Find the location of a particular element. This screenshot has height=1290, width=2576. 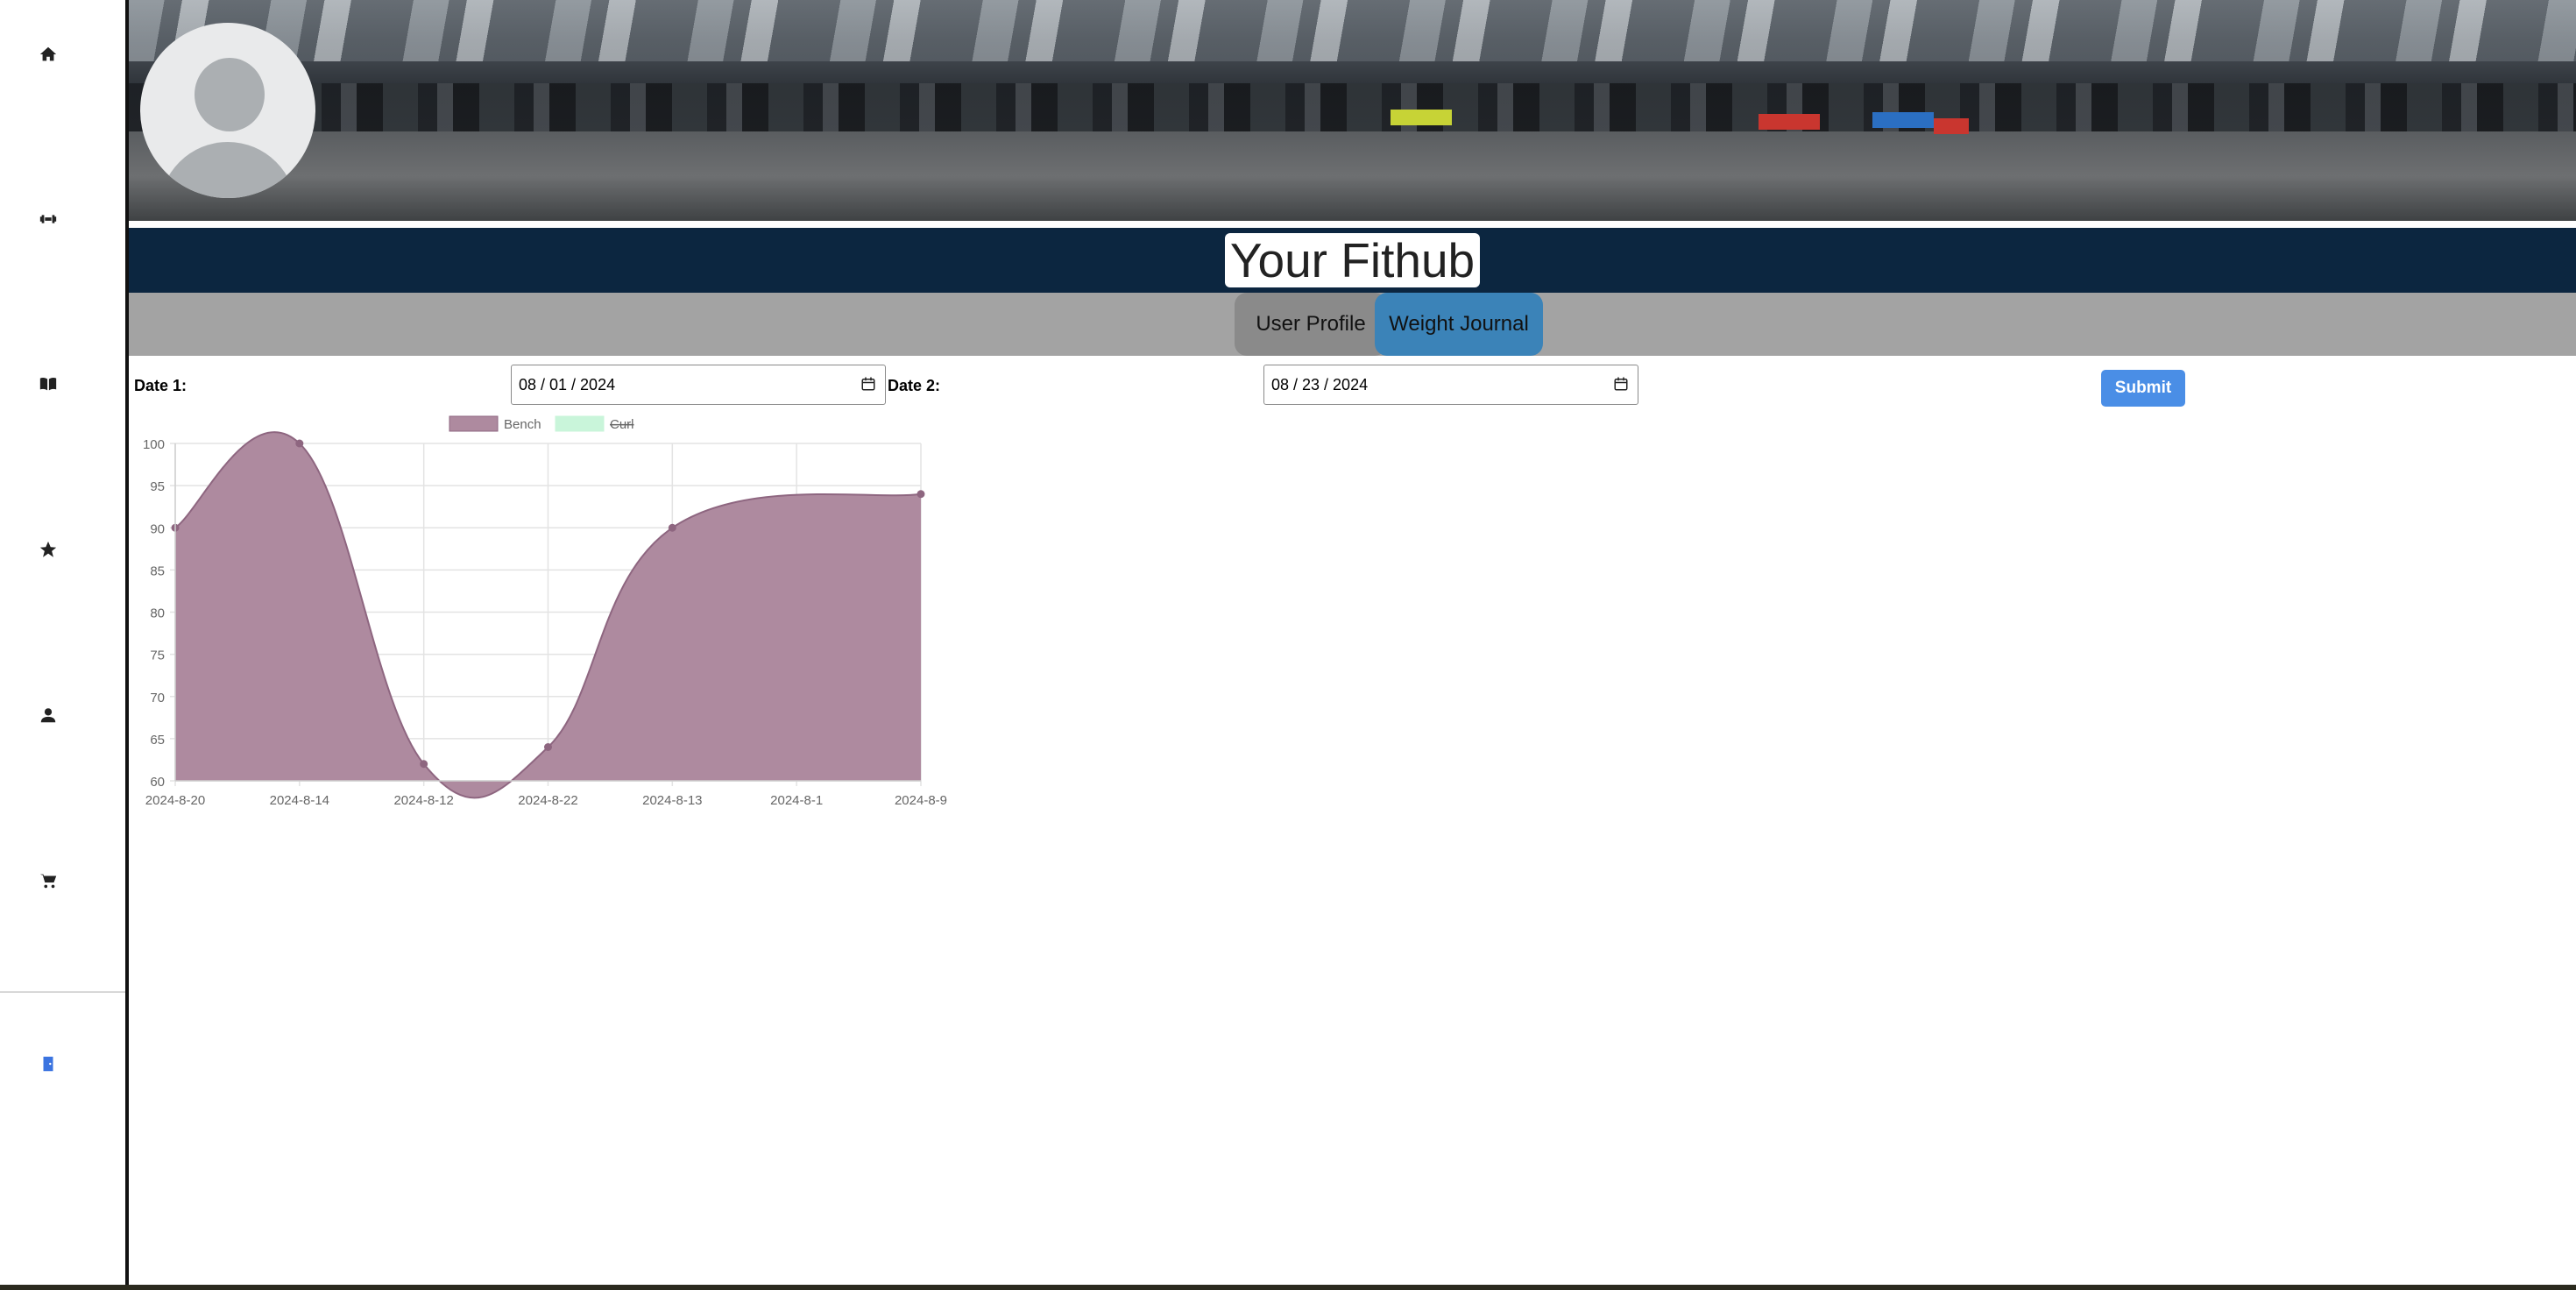

y-tick-label: 90 is located at coordinates (157, 528).